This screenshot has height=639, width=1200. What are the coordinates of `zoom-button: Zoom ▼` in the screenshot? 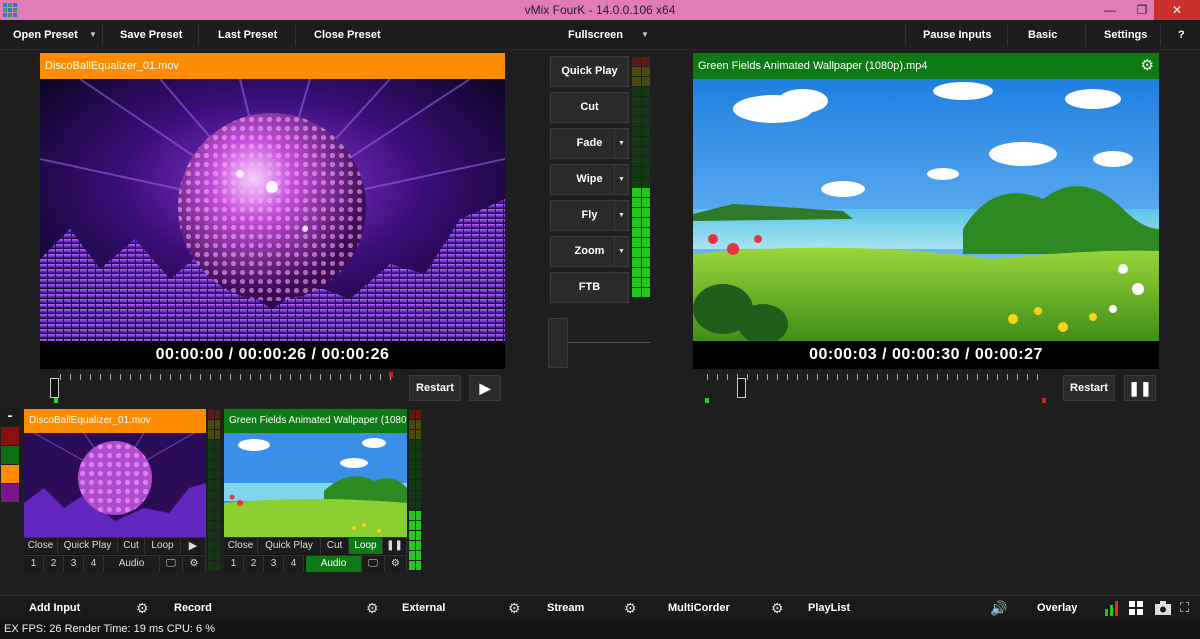 It's located at (589, 251).